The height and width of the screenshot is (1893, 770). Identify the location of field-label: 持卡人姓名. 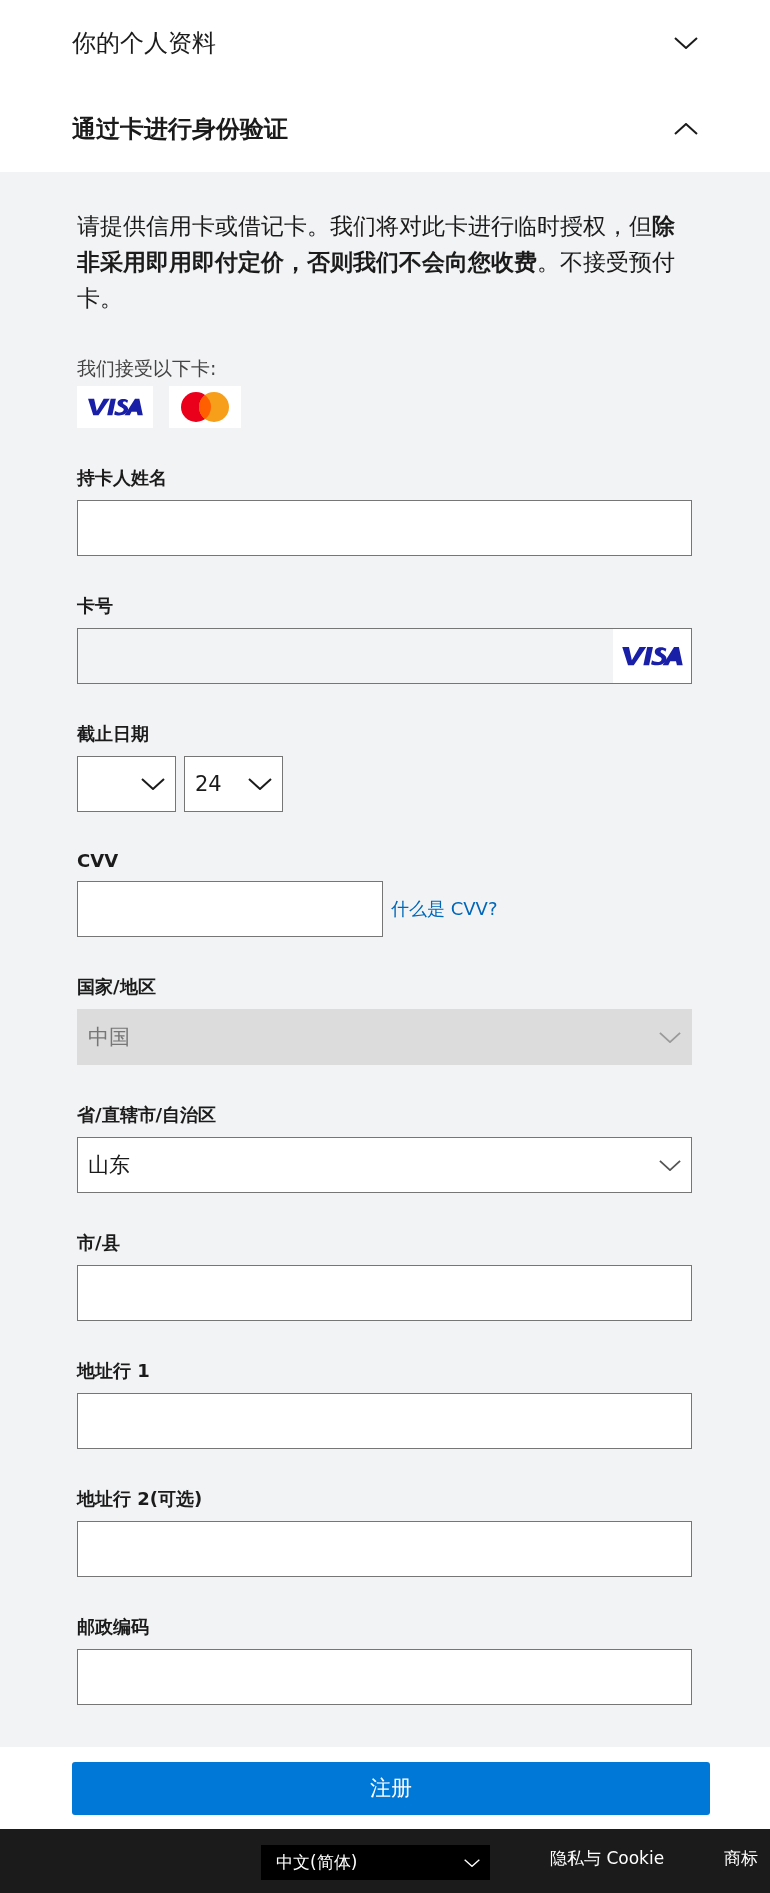
(122, 478).